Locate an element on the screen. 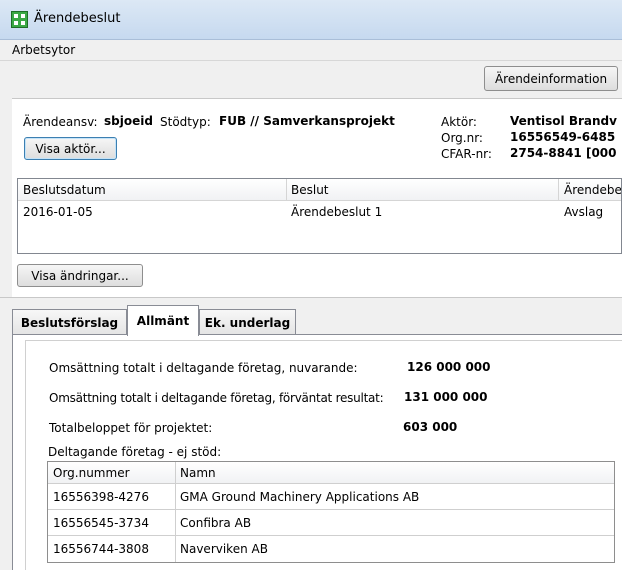 This screenshot has width=622, height=570. divider is located at coordinates (311, 297).